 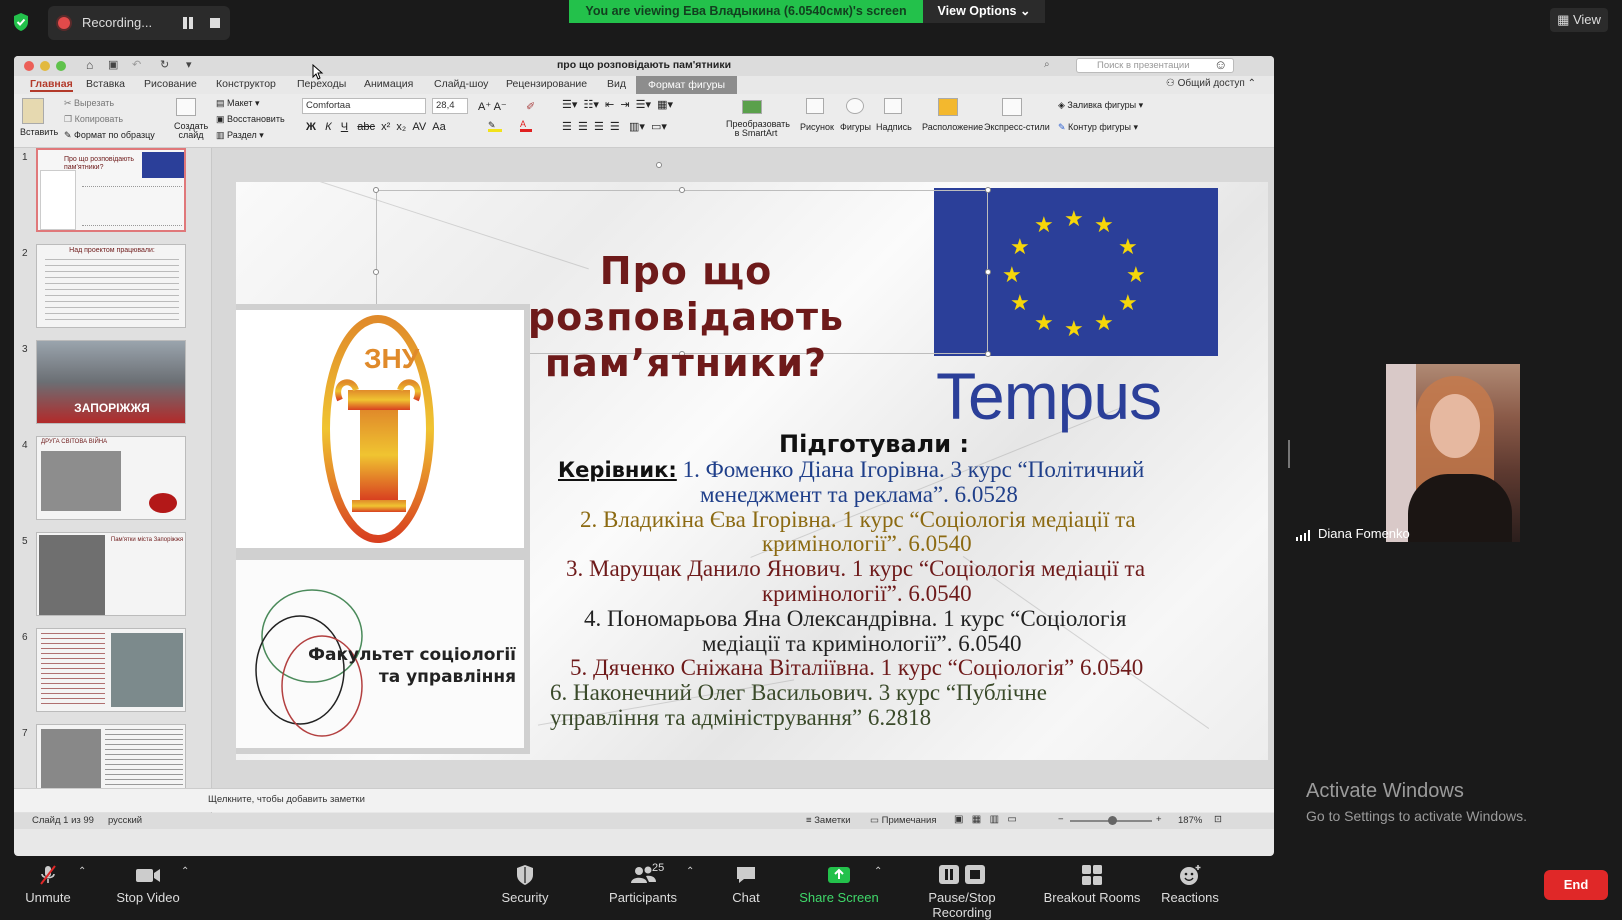 I want to click on paste-label: Вставить, so click(x=39, y=132).